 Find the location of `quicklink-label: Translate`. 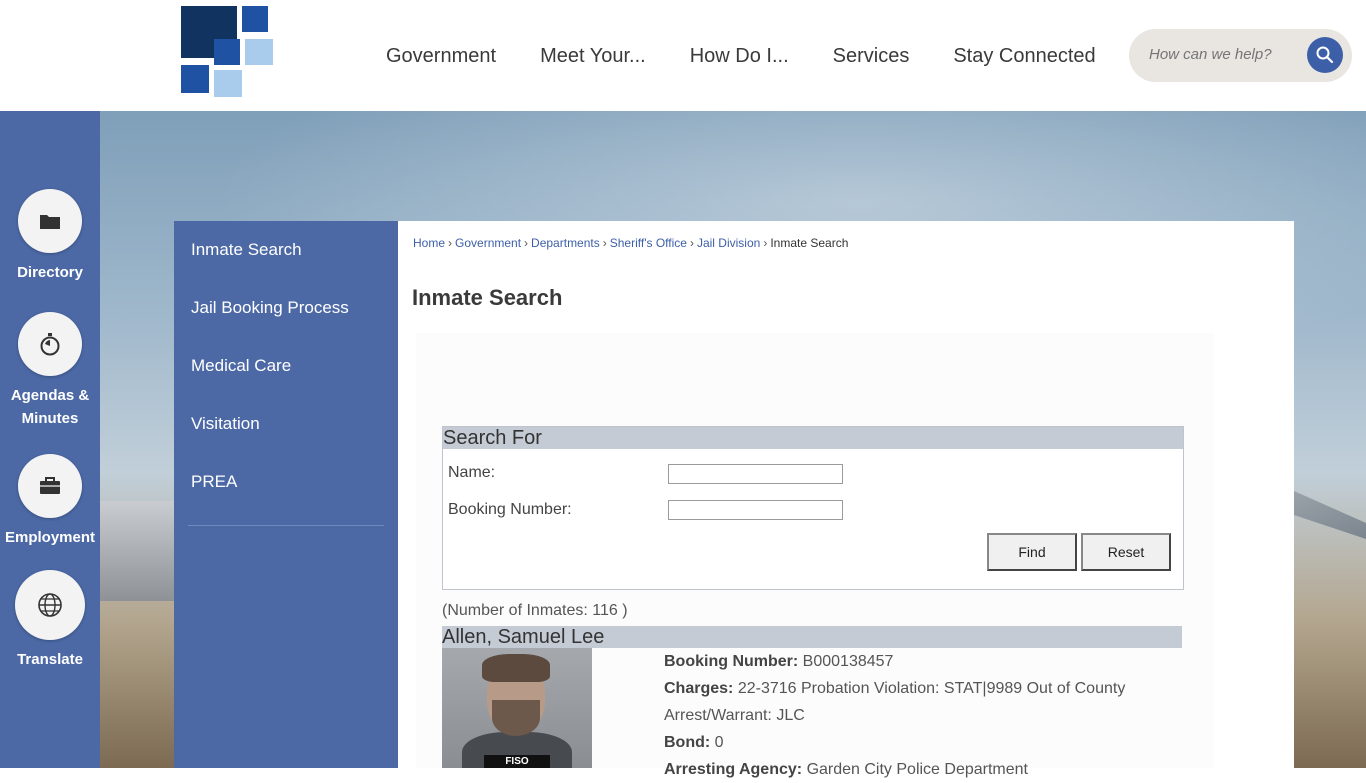

quicklink-label: Translate is located at coordinates (50, 659).